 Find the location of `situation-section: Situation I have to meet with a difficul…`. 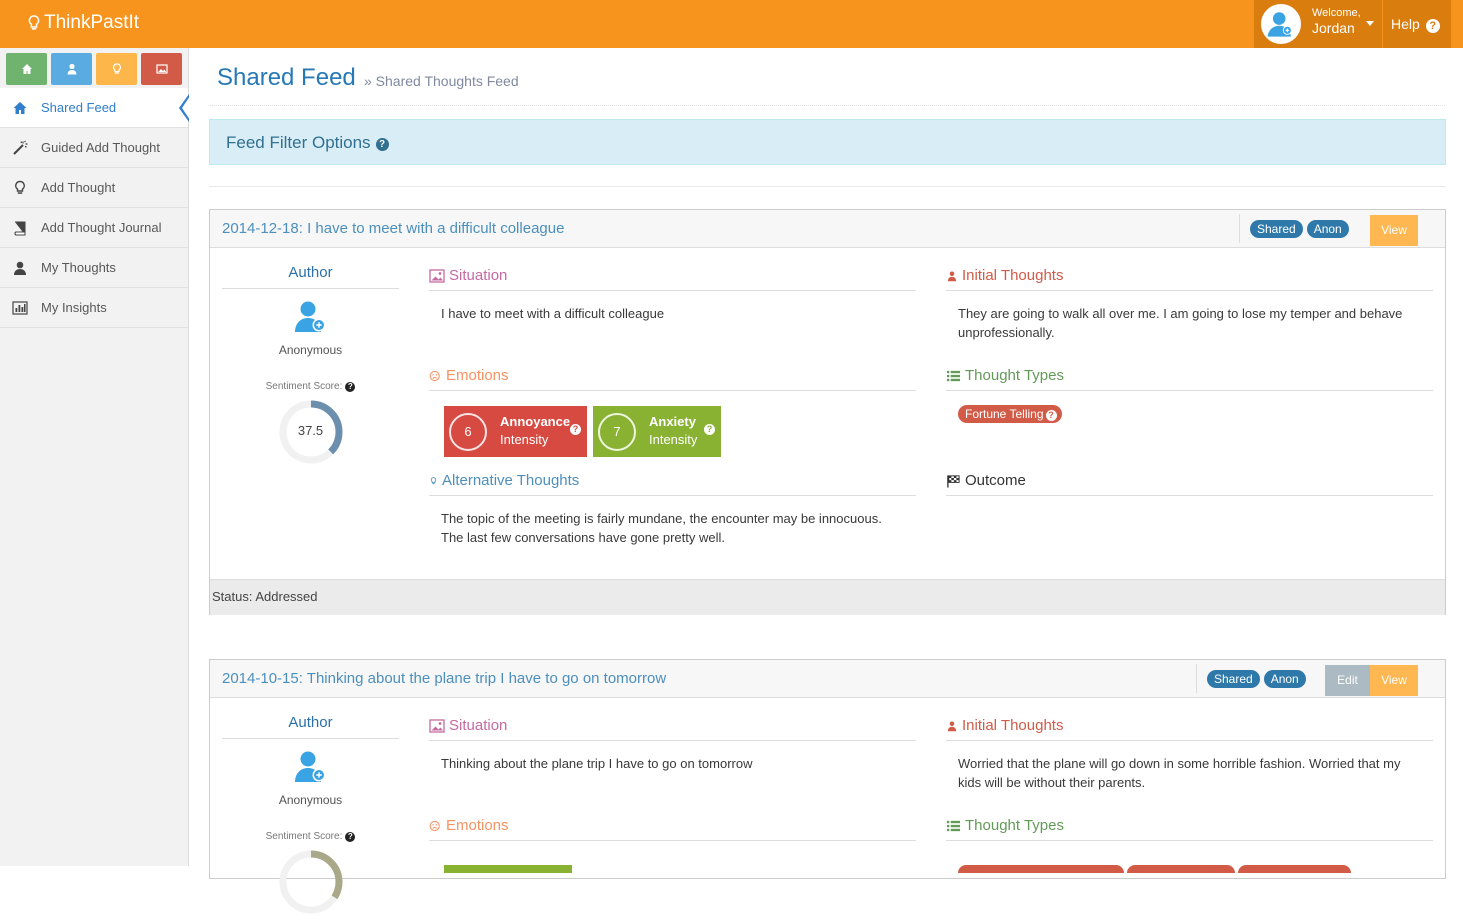

situation-section: Situation I have to meet with a difficul… is located at coordinates (672, 295).